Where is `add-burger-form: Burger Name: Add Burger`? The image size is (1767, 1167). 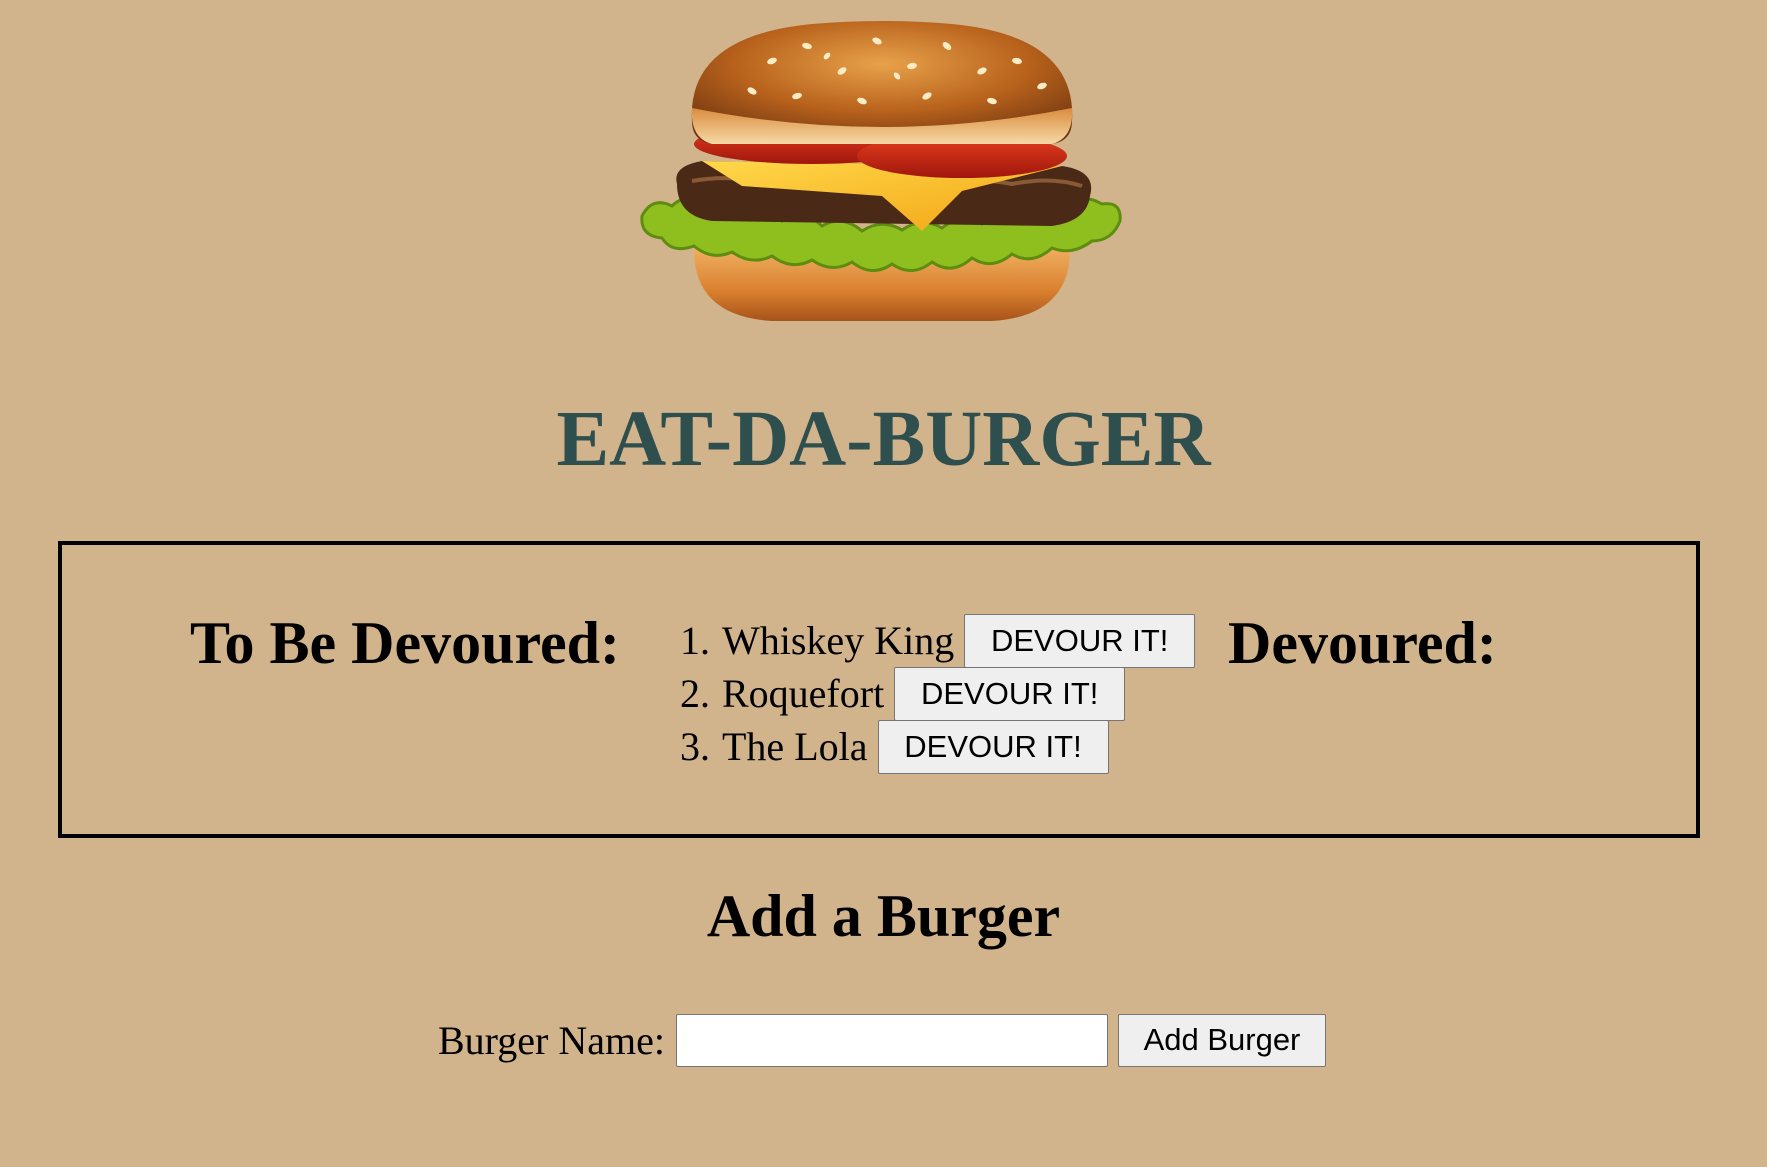
add-burger-form: Burger Name: Add Burger is located at coordinates (882, 1040).